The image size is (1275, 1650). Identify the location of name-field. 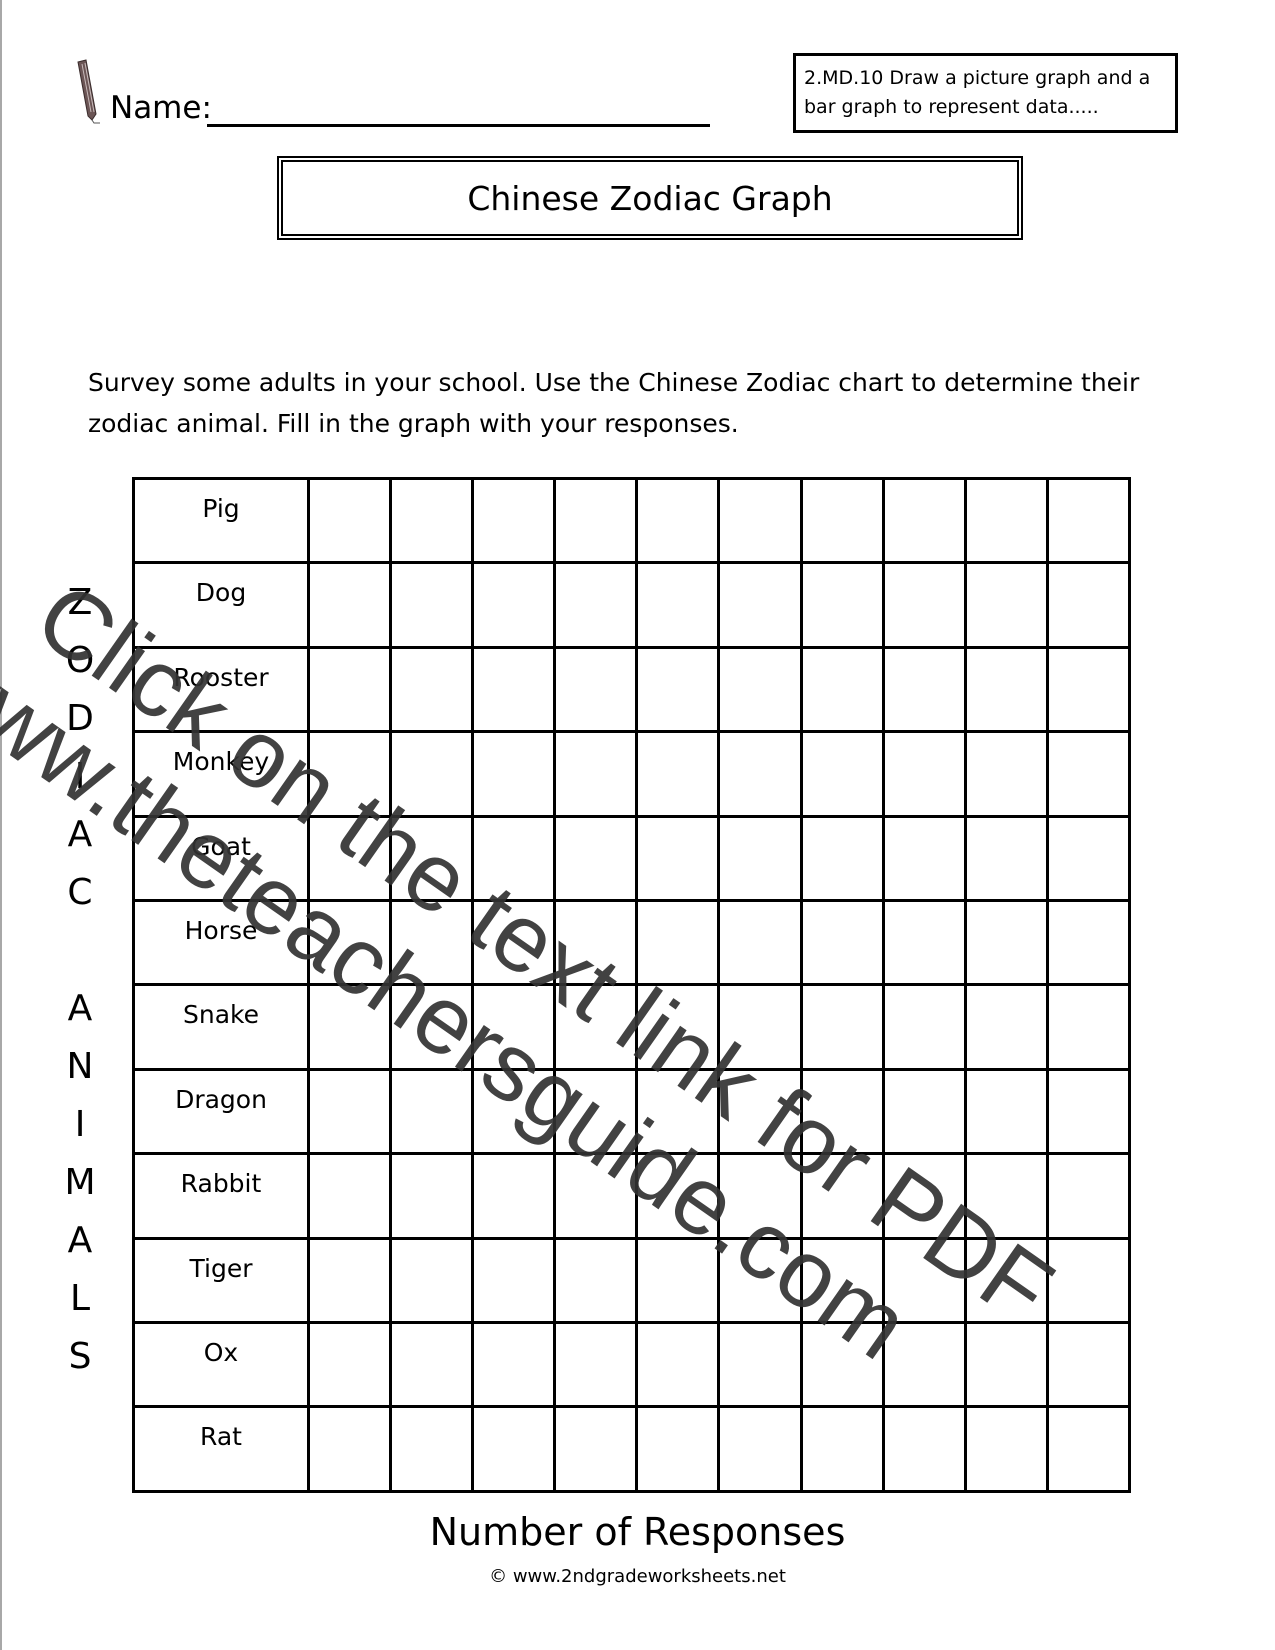
(458, 125).